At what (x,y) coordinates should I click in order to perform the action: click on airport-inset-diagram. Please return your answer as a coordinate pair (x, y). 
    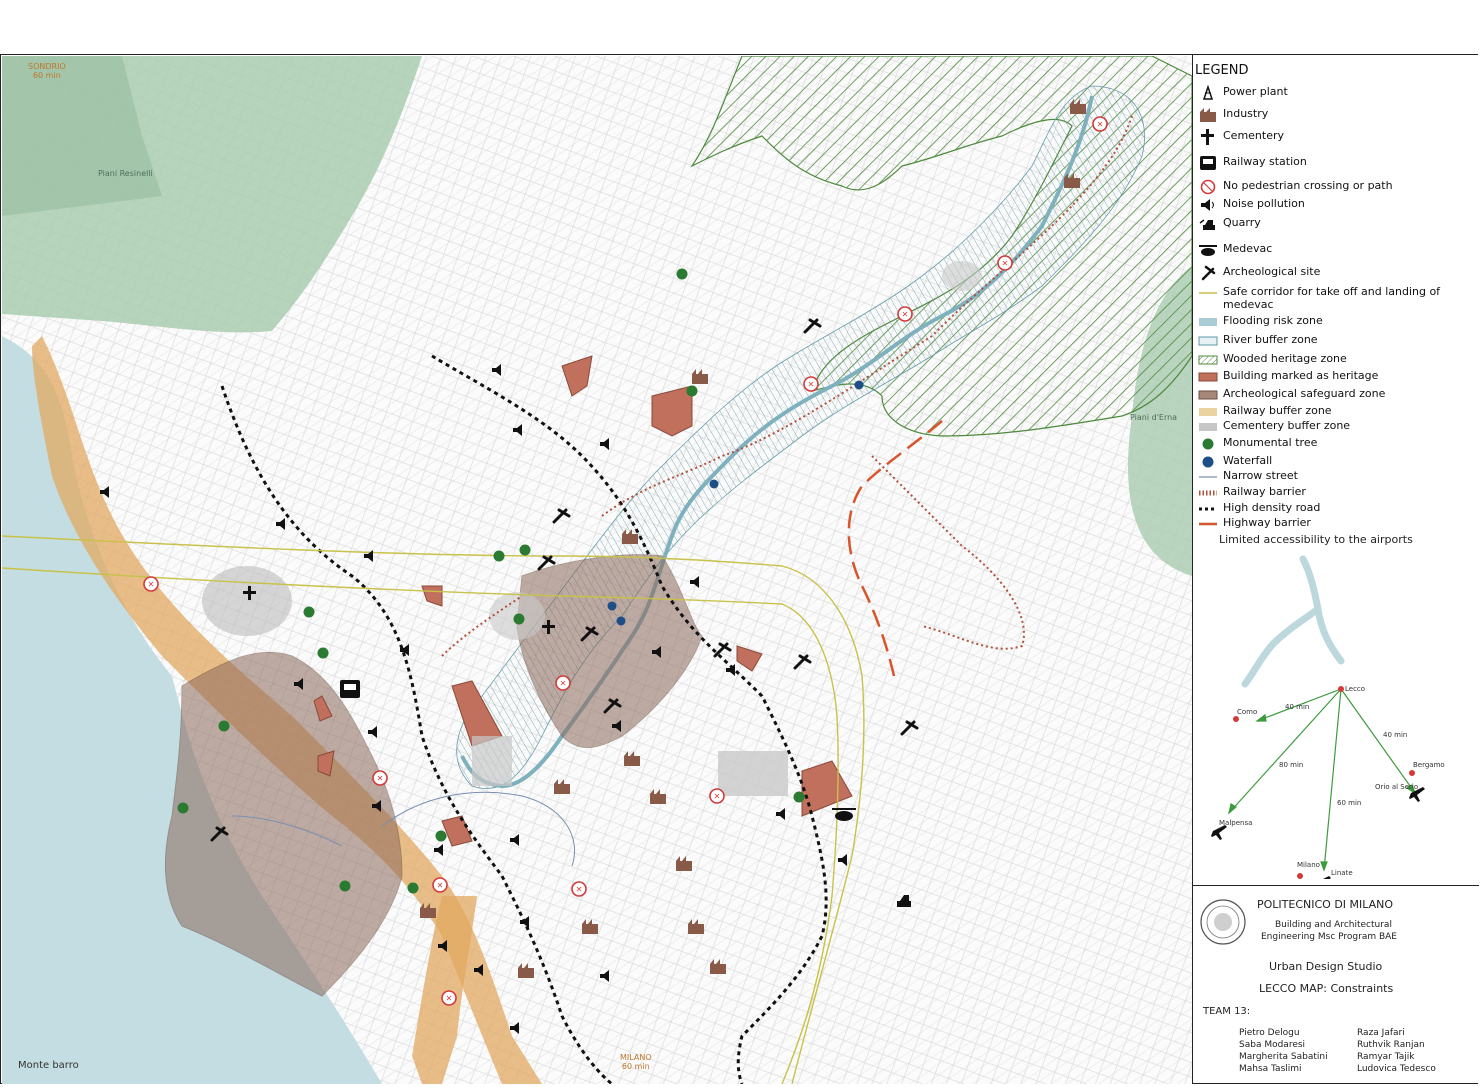
    Looking at the image, I should click on (1318, 717).